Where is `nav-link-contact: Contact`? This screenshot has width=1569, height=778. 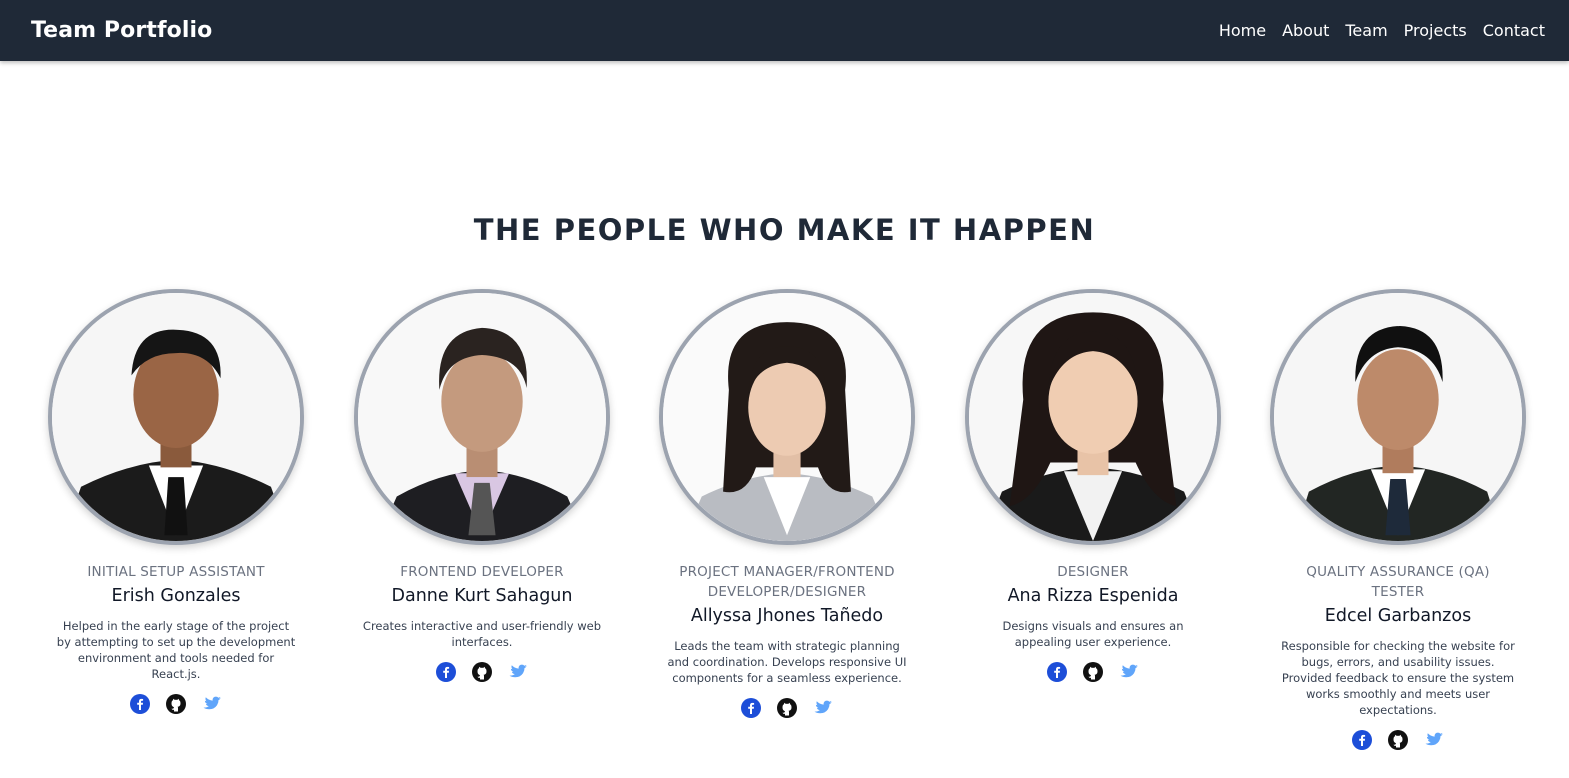
nav-link-contact: Contact is located at coordinates (1514, 30).